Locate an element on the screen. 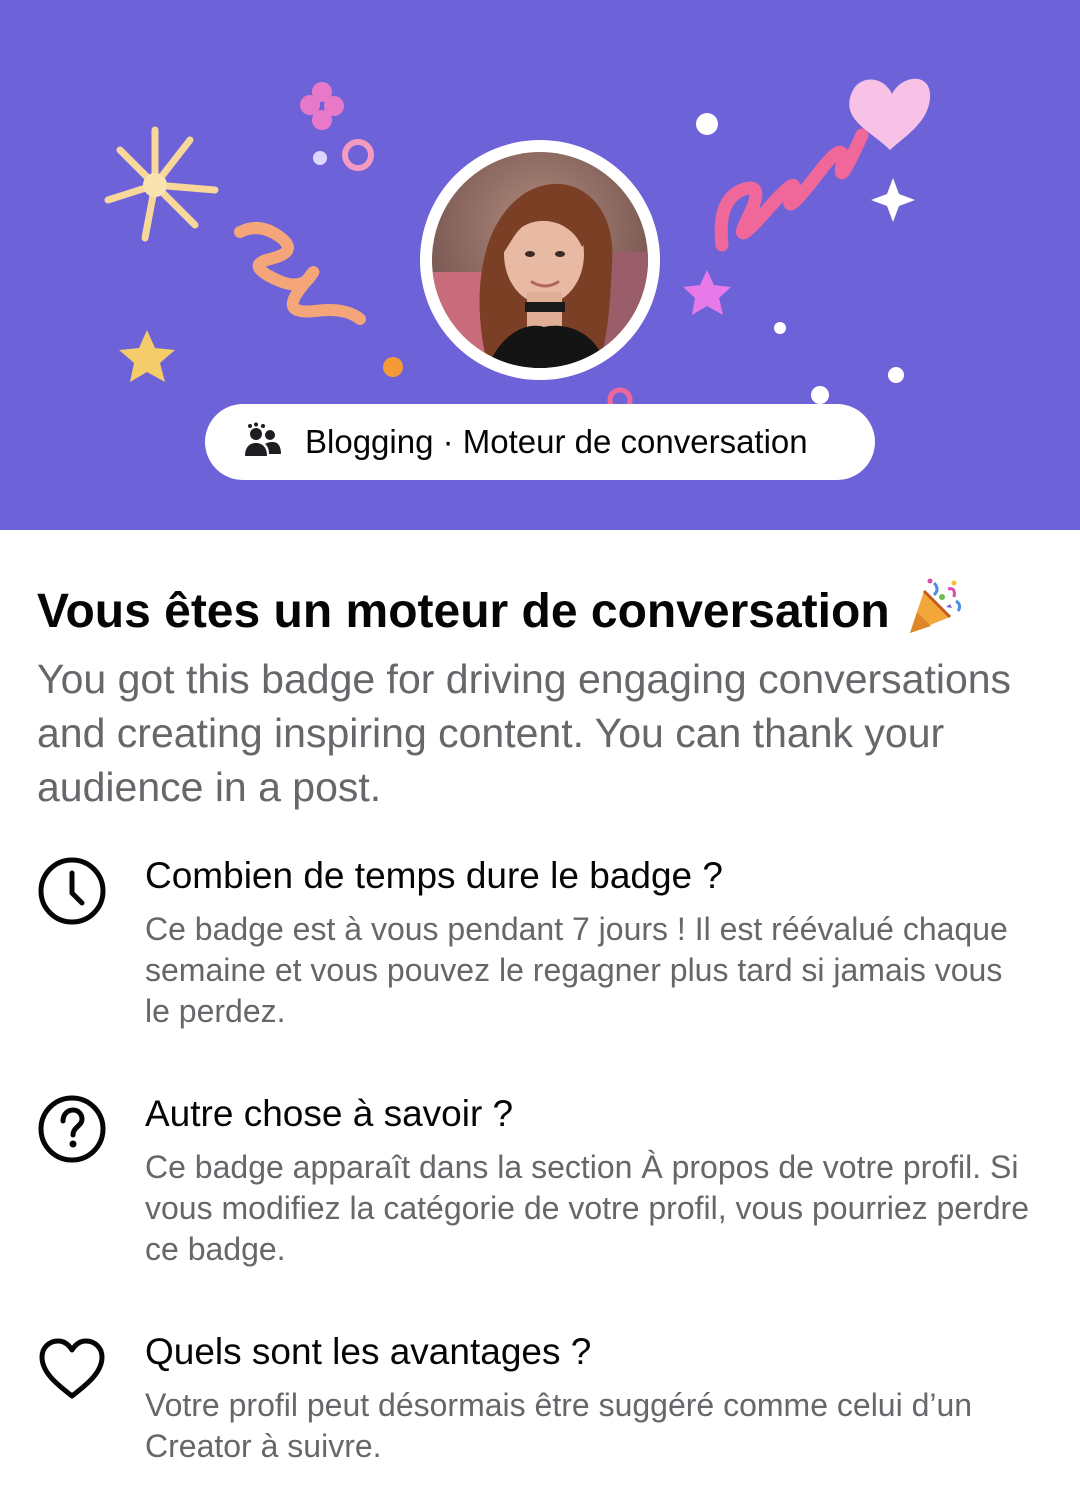 The width and height of the screenshot is (1080, 1491). badge-category-label: Blogging · Moteur de conversation is located at coordinates (556, 441).